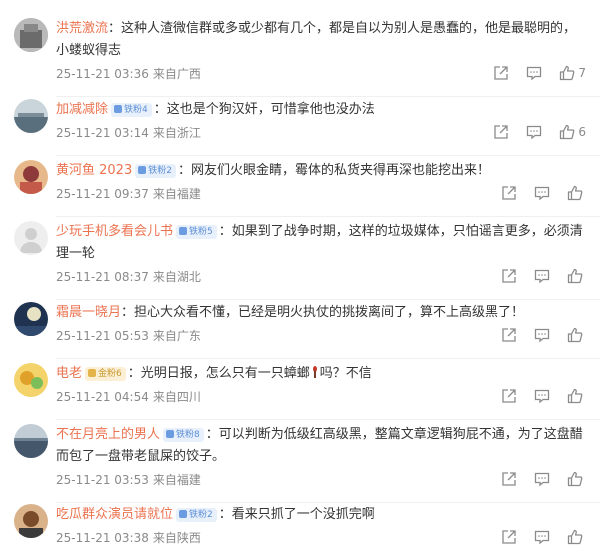 Image resolution: width=600 pixels, height=556 pixels. Describe the element at coordinates (201, 515) in the screenshot. I see `badge-label: 铁粉2` at that location.